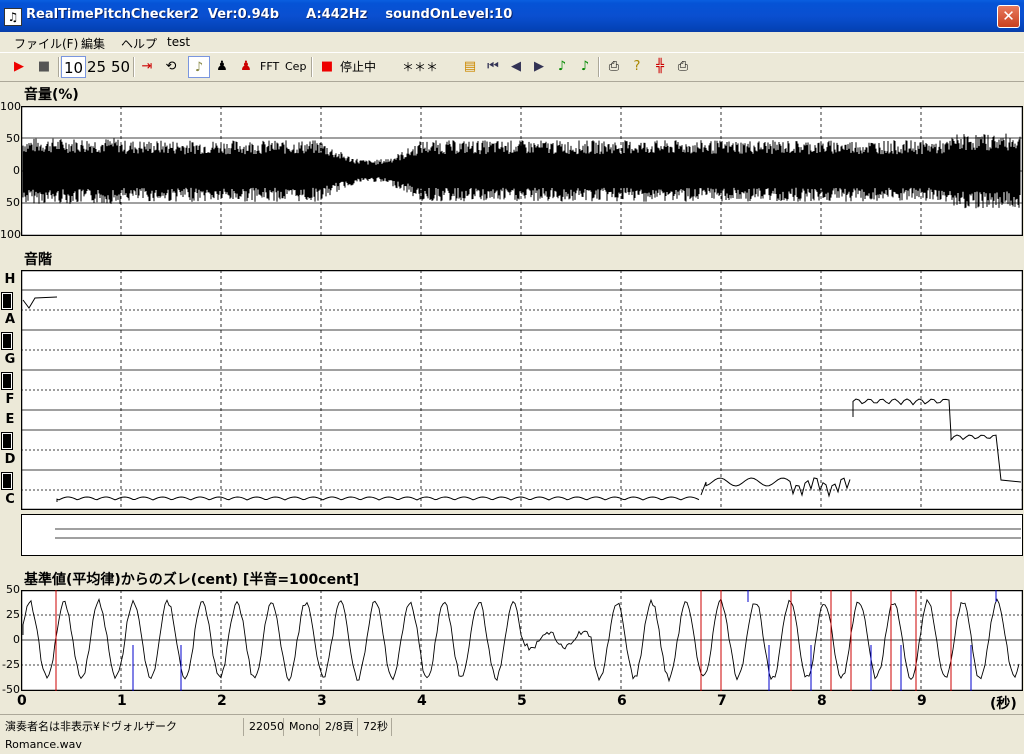  Describe the element at coordinates (16, 170) in the screenshot. I see `vol-tick-0: 0` at that location.